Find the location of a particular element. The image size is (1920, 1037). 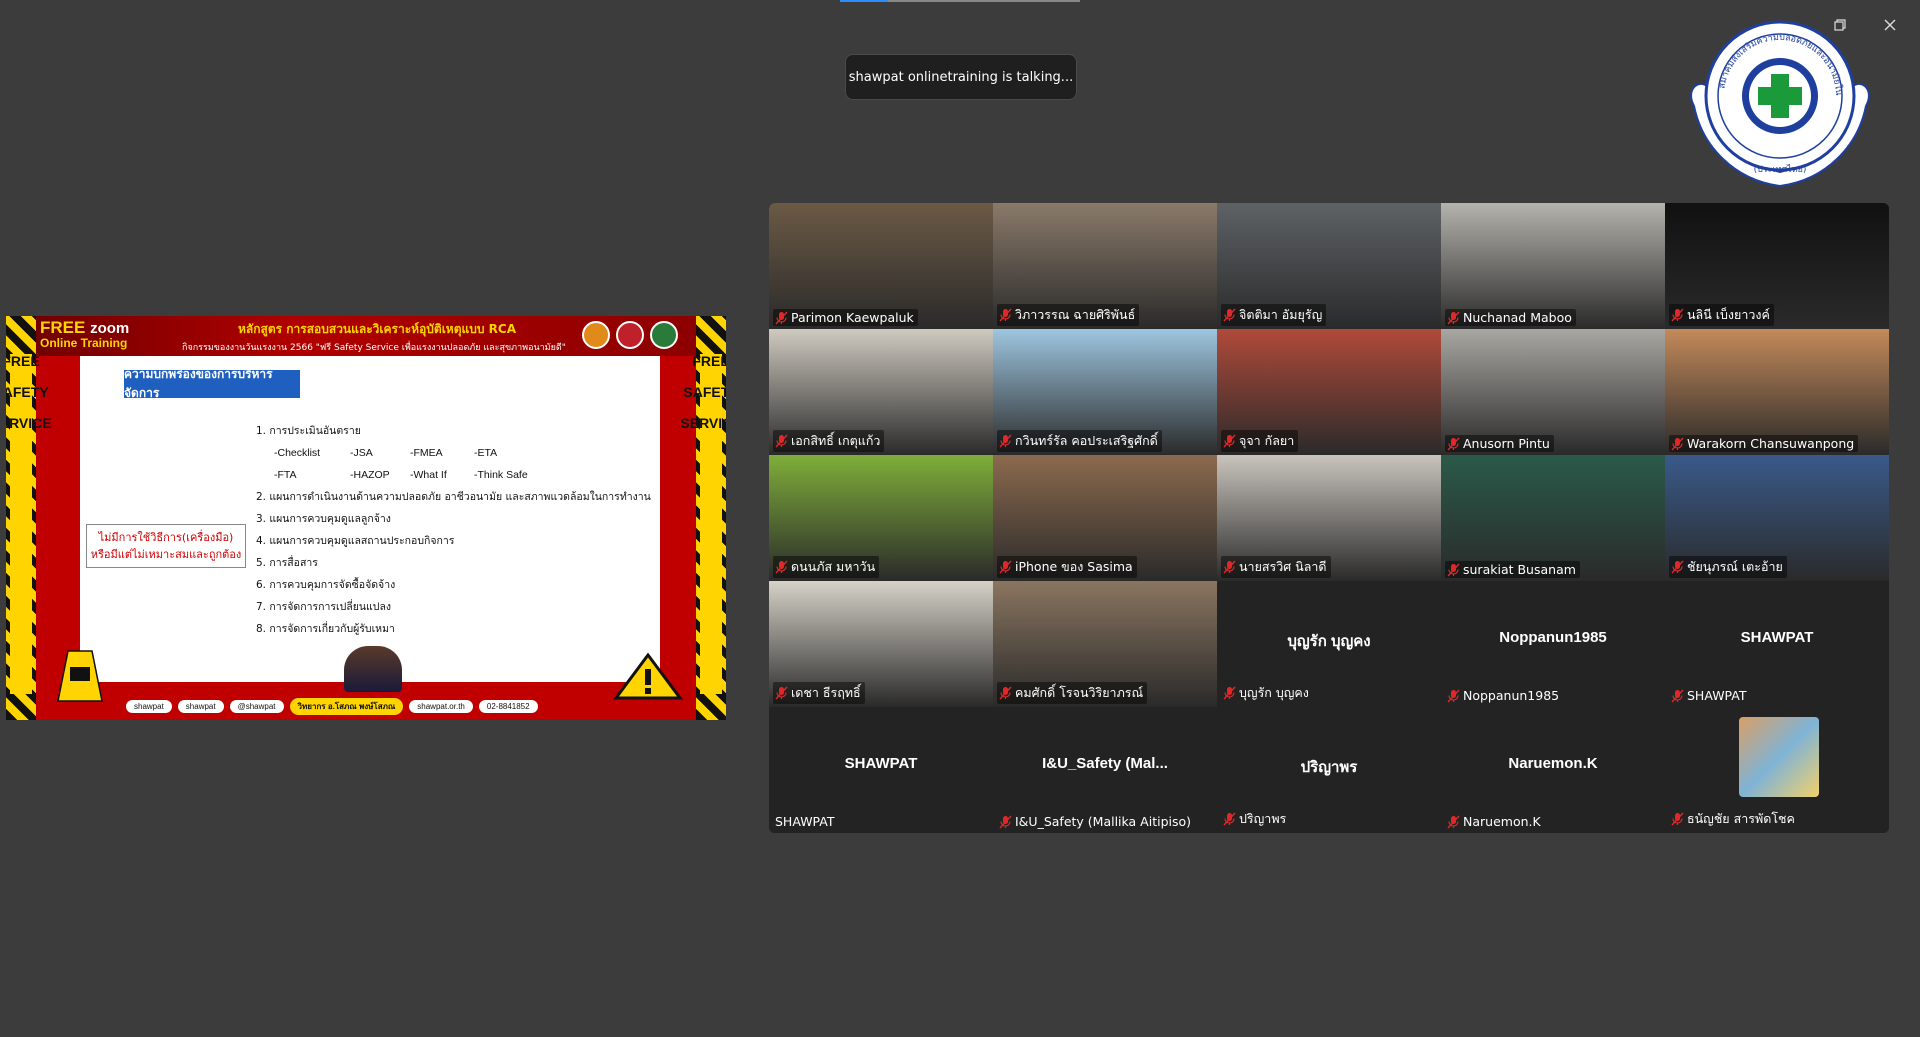

line-label: @shawpat is located at coordinates (256, 706).